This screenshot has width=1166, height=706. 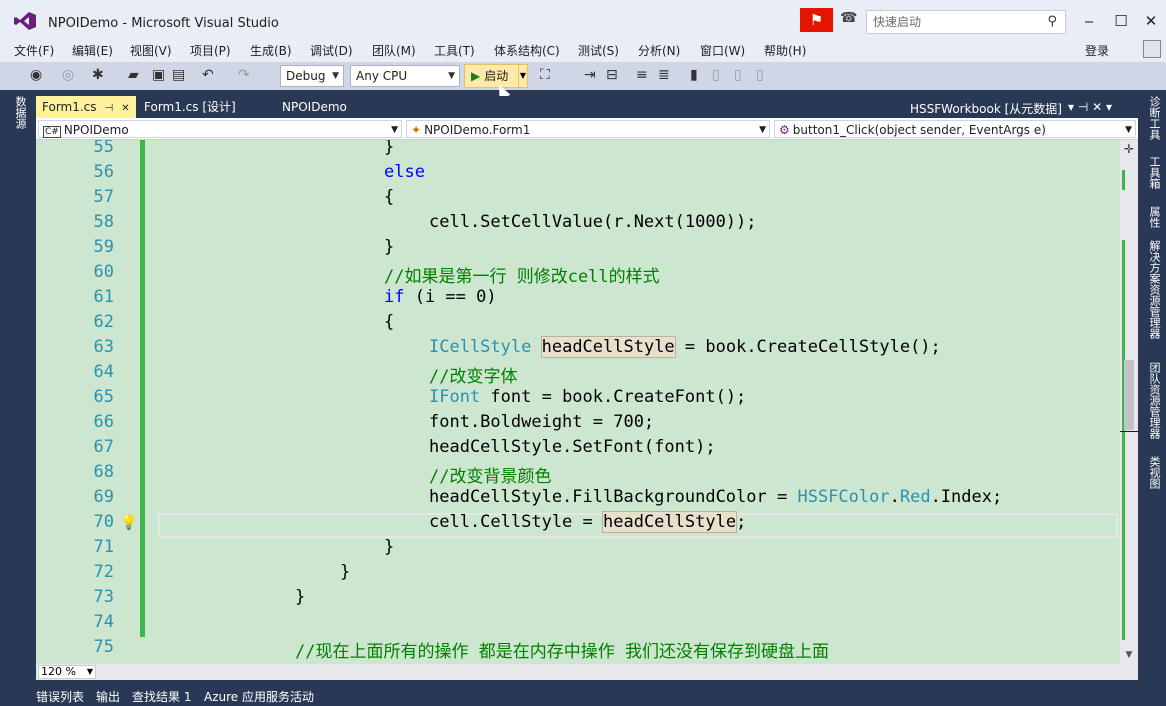 What do you see at coordinates (642, 75) in the screenshot?
I see `comment-icon: ≡` at bounding box center [642, 75].